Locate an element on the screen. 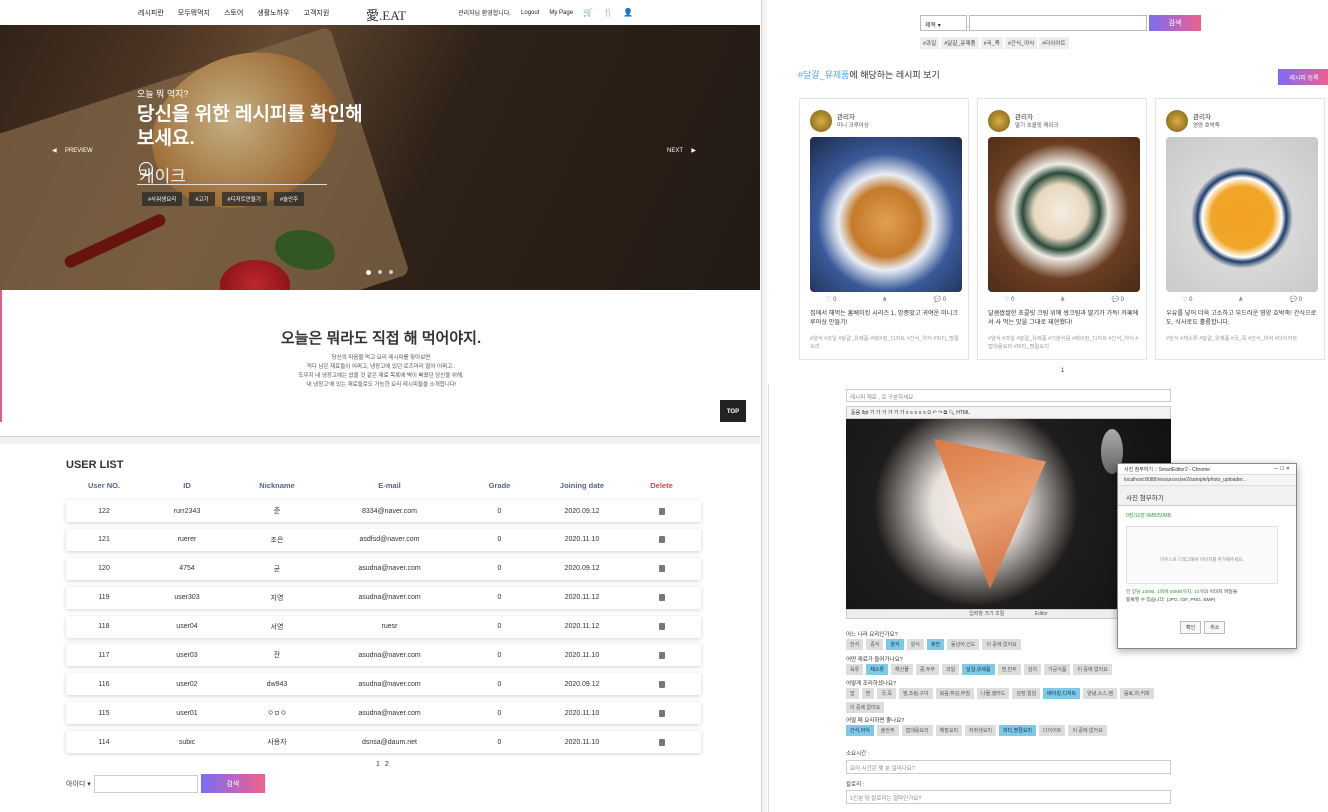  option-chip: 채소류 is located at coordinates (877, 669).